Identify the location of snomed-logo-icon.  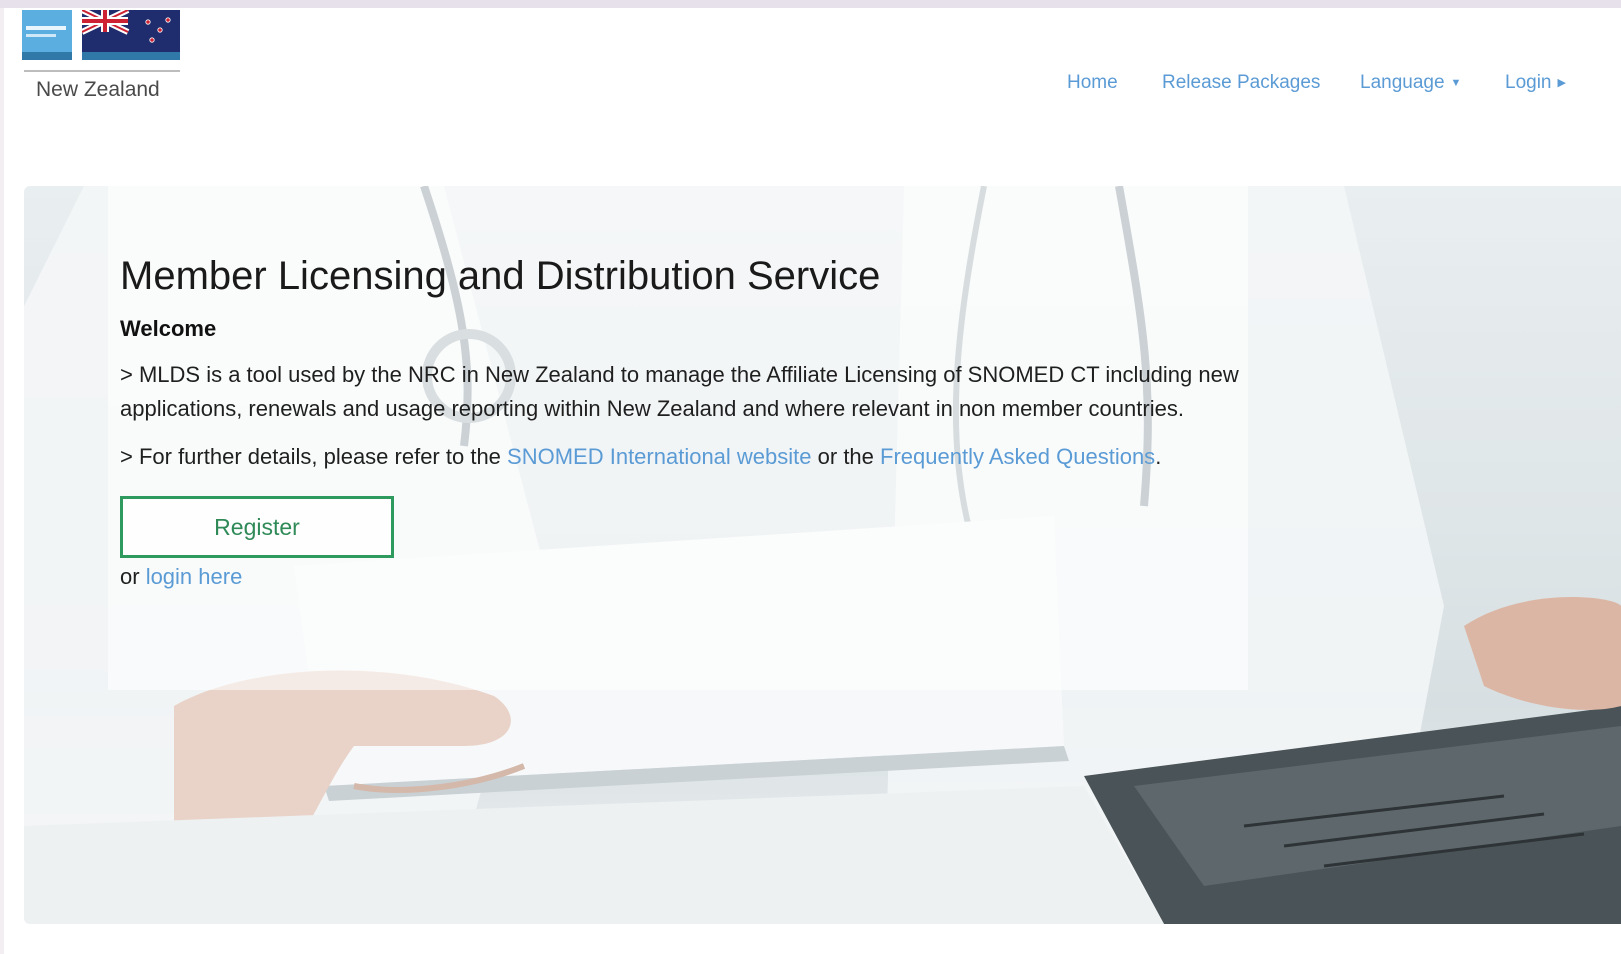
(47, 35).